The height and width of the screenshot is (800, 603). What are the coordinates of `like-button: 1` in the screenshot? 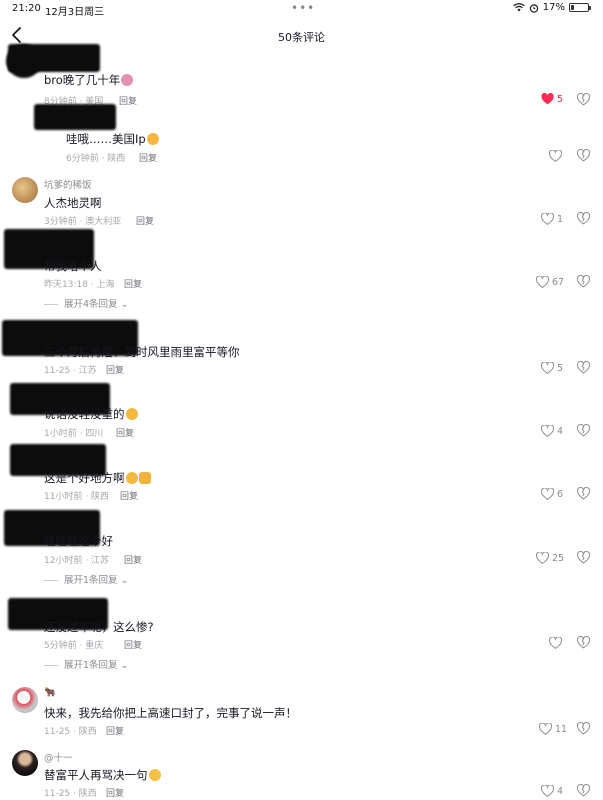 It's located at (552, 219).